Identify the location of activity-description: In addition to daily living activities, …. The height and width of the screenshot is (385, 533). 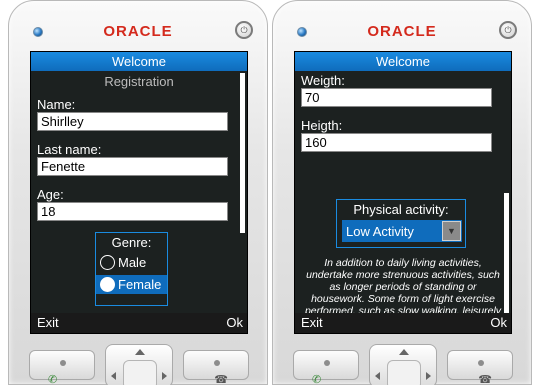
(403, 286).